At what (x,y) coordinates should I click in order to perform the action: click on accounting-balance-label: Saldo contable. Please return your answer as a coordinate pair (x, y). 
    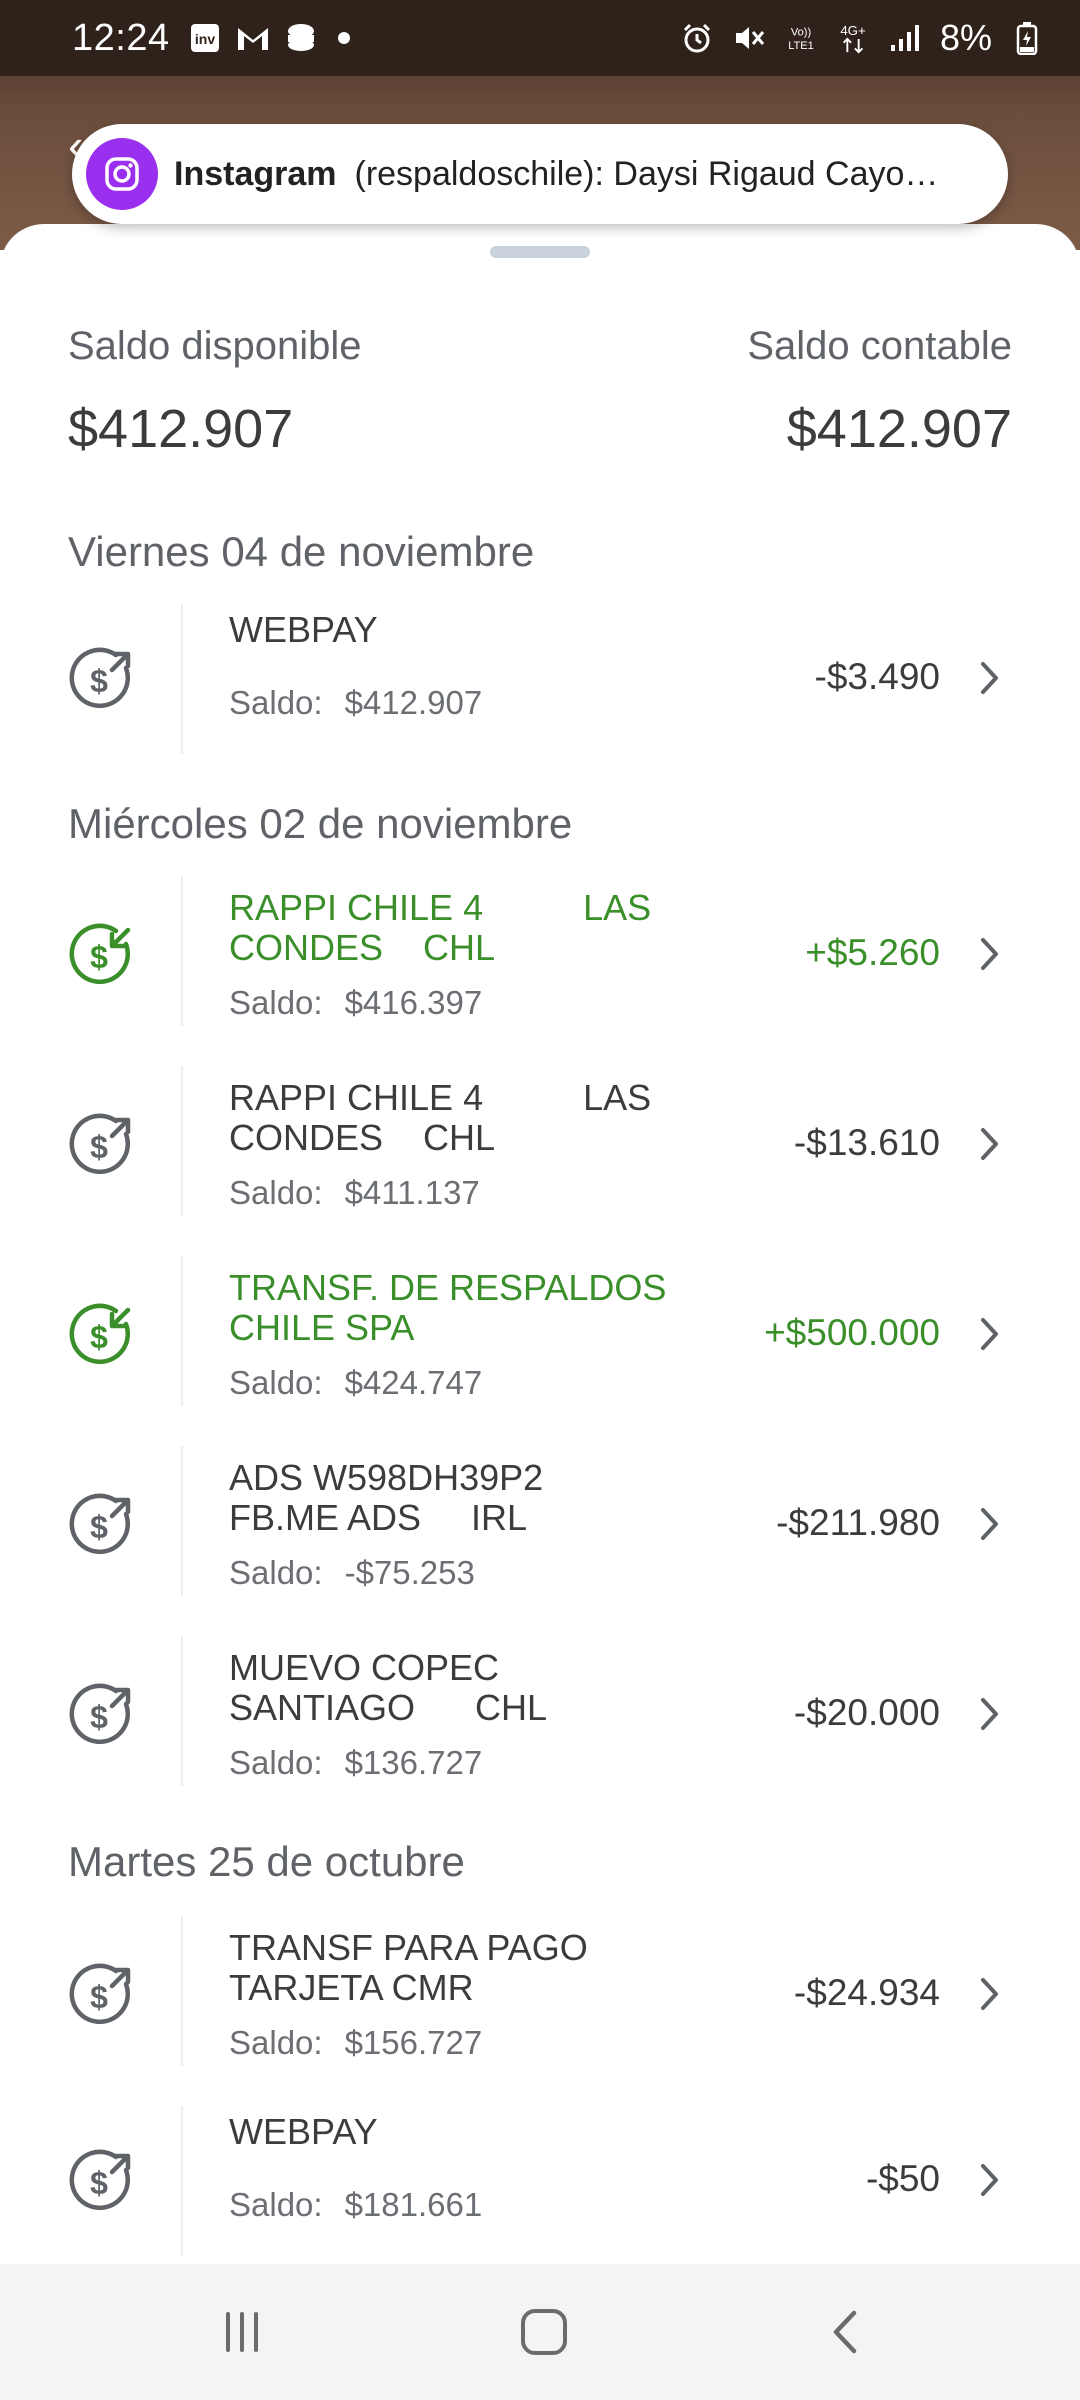
    Looking at the image, I should click on (879, 346).